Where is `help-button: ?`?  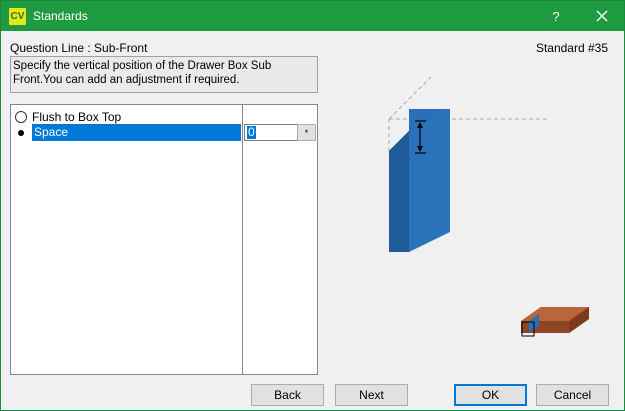 help-button: ? is located at coordinates (556, 16).